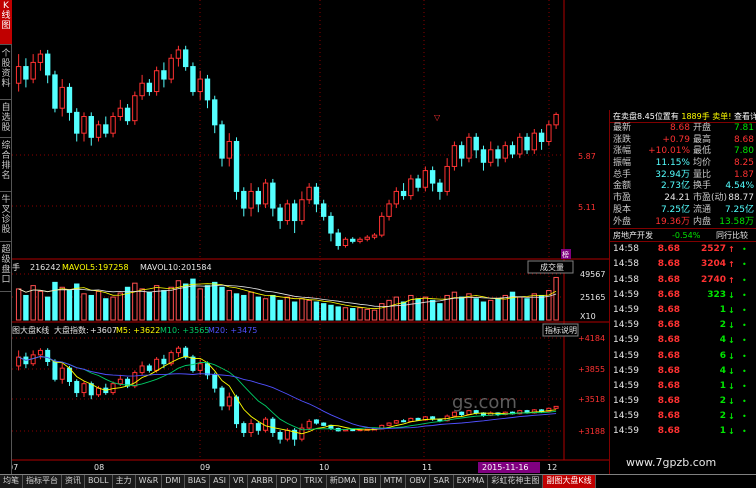 The image size is (756, 488). Describe the element at coordinates (713, 279) in the screenshot. I see `tick-volume: 2740` at that location.